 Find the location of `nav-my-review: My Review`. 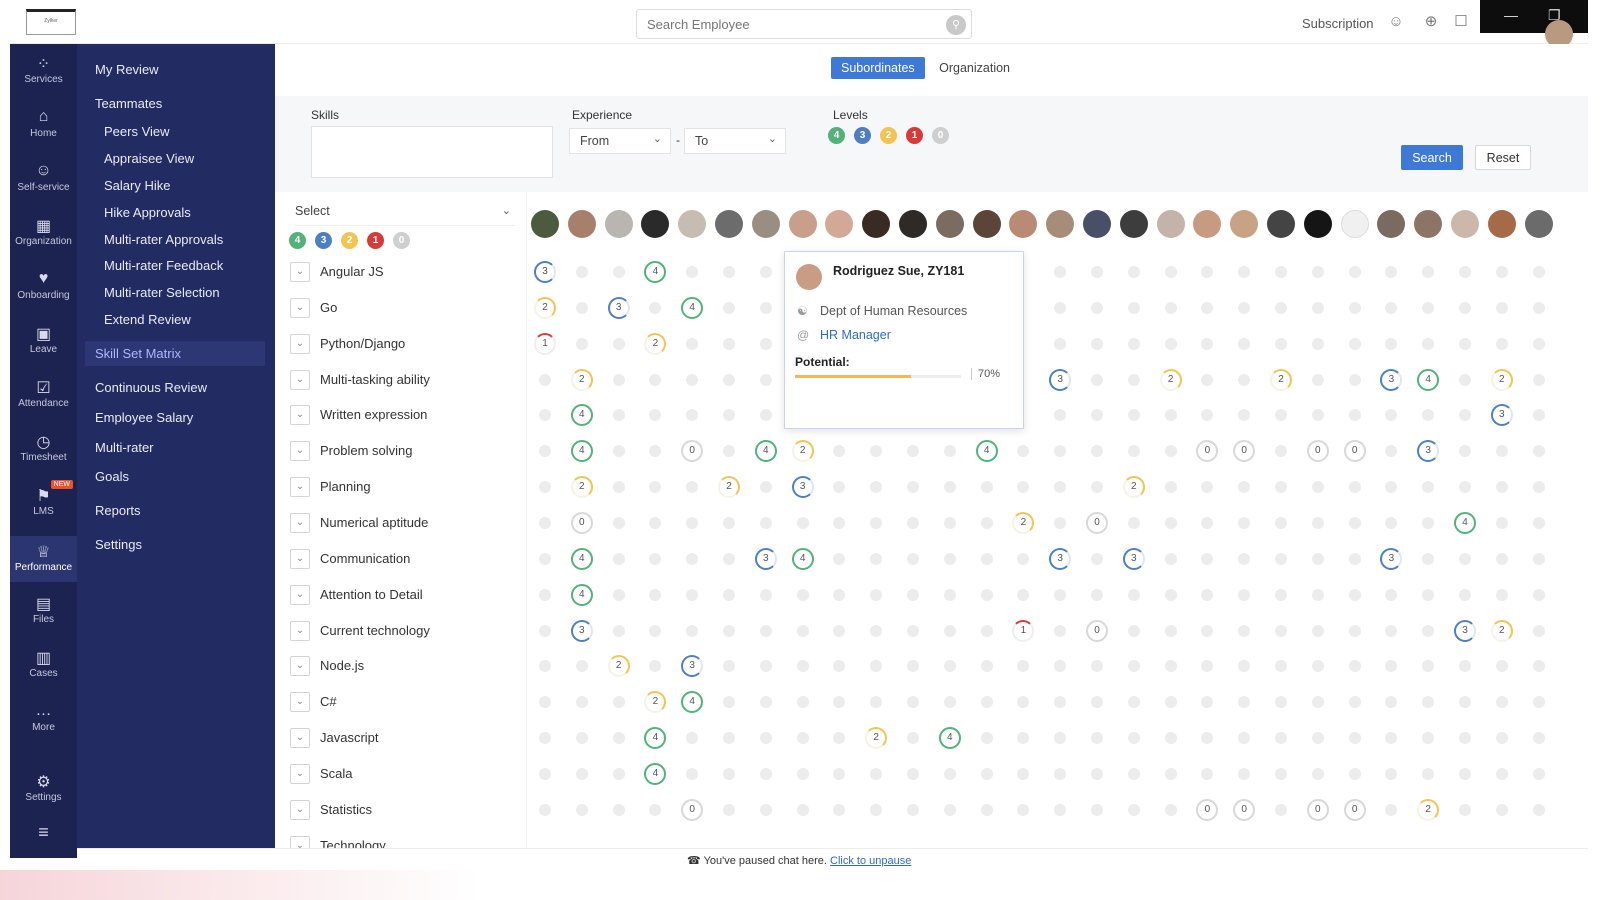

nav-my-review: My Review is located at coordinates (127, 69).